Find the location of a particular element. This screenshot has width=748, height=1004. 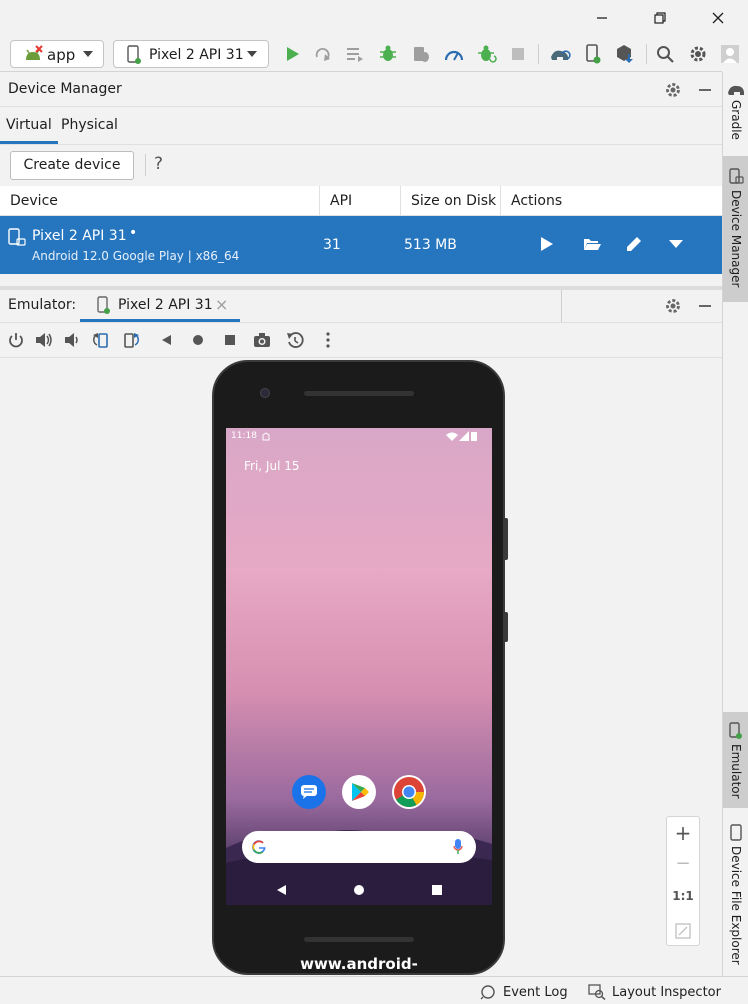

tab-emulator-device: Pixel 2 API 31 × is located at coordinates (160, 306).